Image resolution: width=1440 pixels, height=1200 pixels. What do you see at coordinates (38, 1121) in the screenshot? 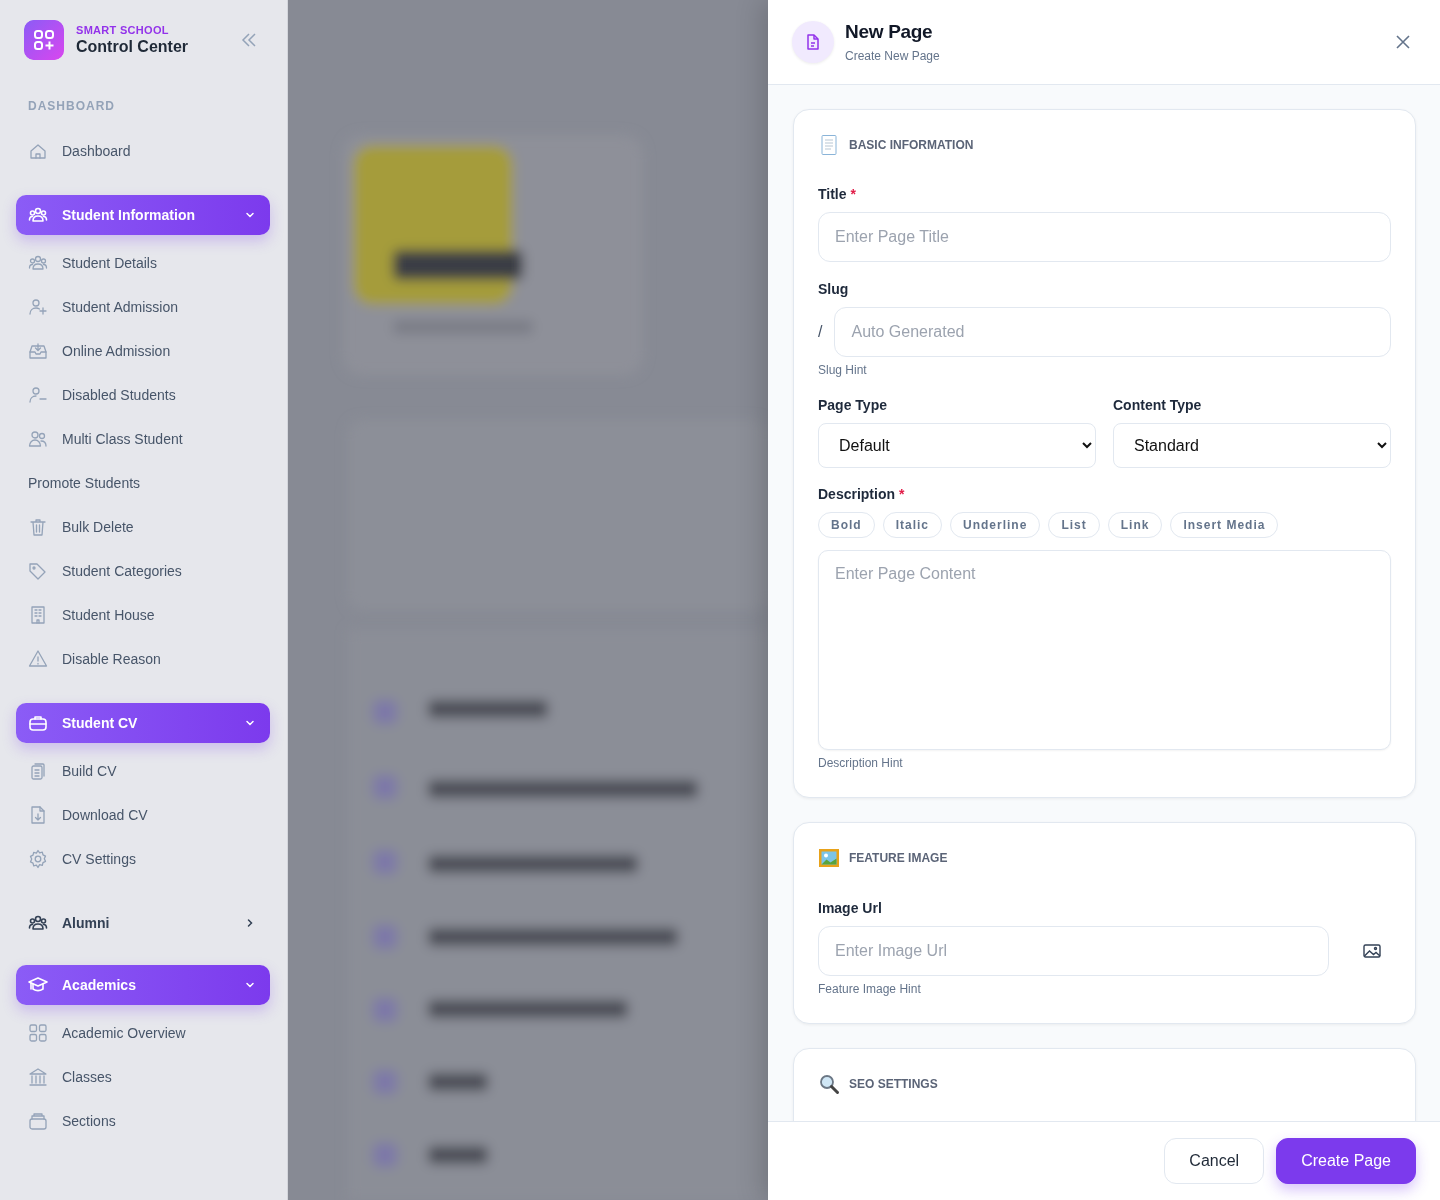
I see `box-icon` at bounding box center [38, 1121].